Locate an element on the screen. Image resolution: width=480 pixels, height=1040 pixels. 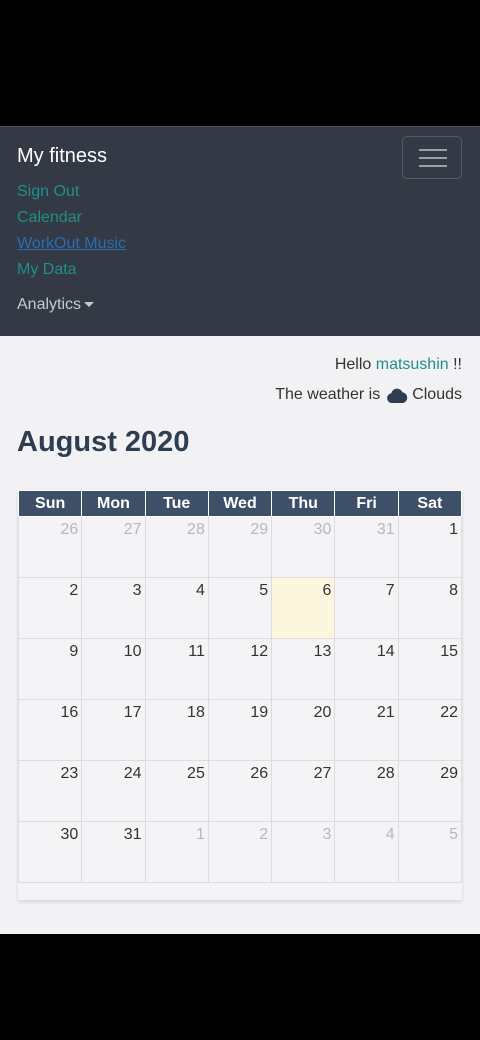
calendar-day-cell: 7 is located at coordinates (366, 608).